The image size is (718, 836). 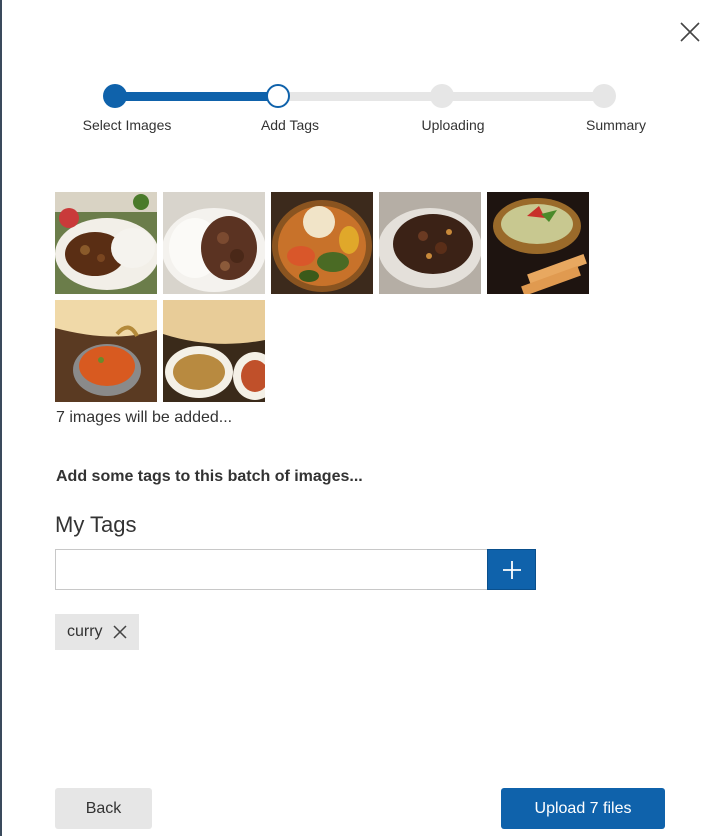 What do you see at coordinates (115, 96) in the screenshot?
I see `step-dot-select-images` at bounding box center [115, 96].